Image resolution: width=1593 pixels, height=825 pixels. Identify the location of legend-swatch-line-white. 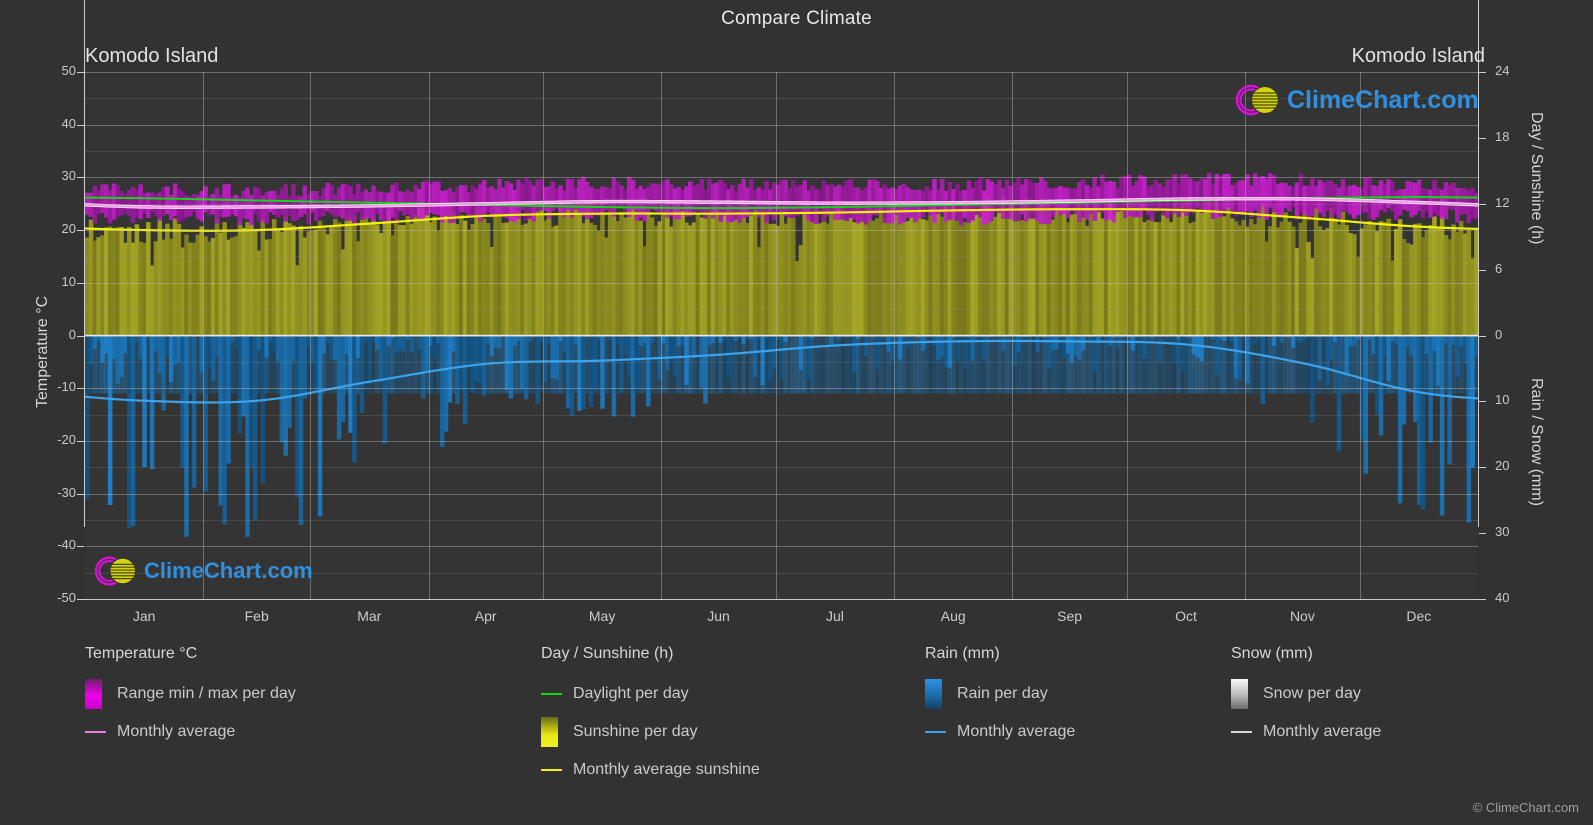
(1241, 732).